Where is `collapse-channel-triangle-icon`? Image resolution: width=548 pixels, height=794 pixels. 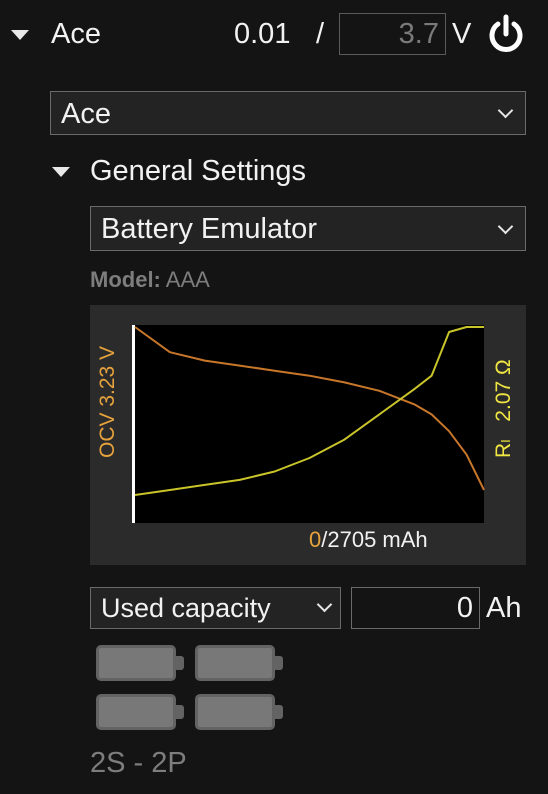
collapse-channel-triangle-icon is located at coordinates (20, 35).